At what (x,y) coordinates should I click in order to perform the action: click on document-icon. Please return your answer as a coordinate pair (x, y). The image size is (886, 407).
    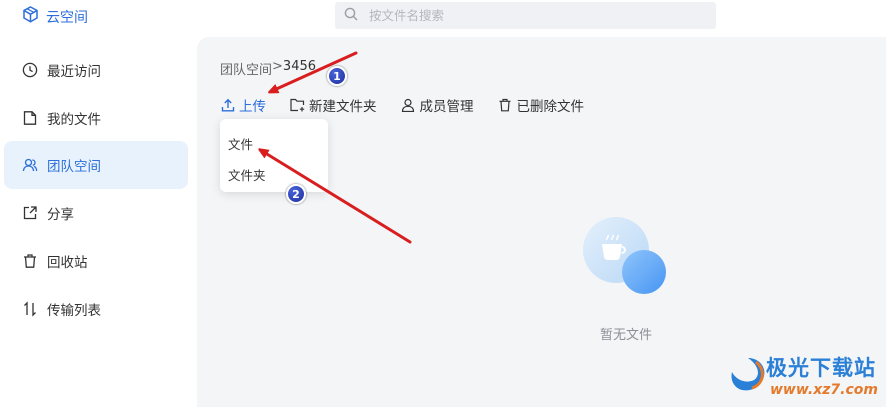
    Looking at the image, I should click on (29, 118).